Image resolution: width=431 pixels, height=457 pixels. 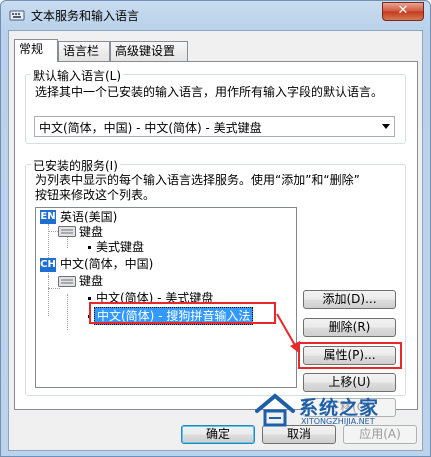 I want to click on close-button: ✕, so click(x=403, y=11).